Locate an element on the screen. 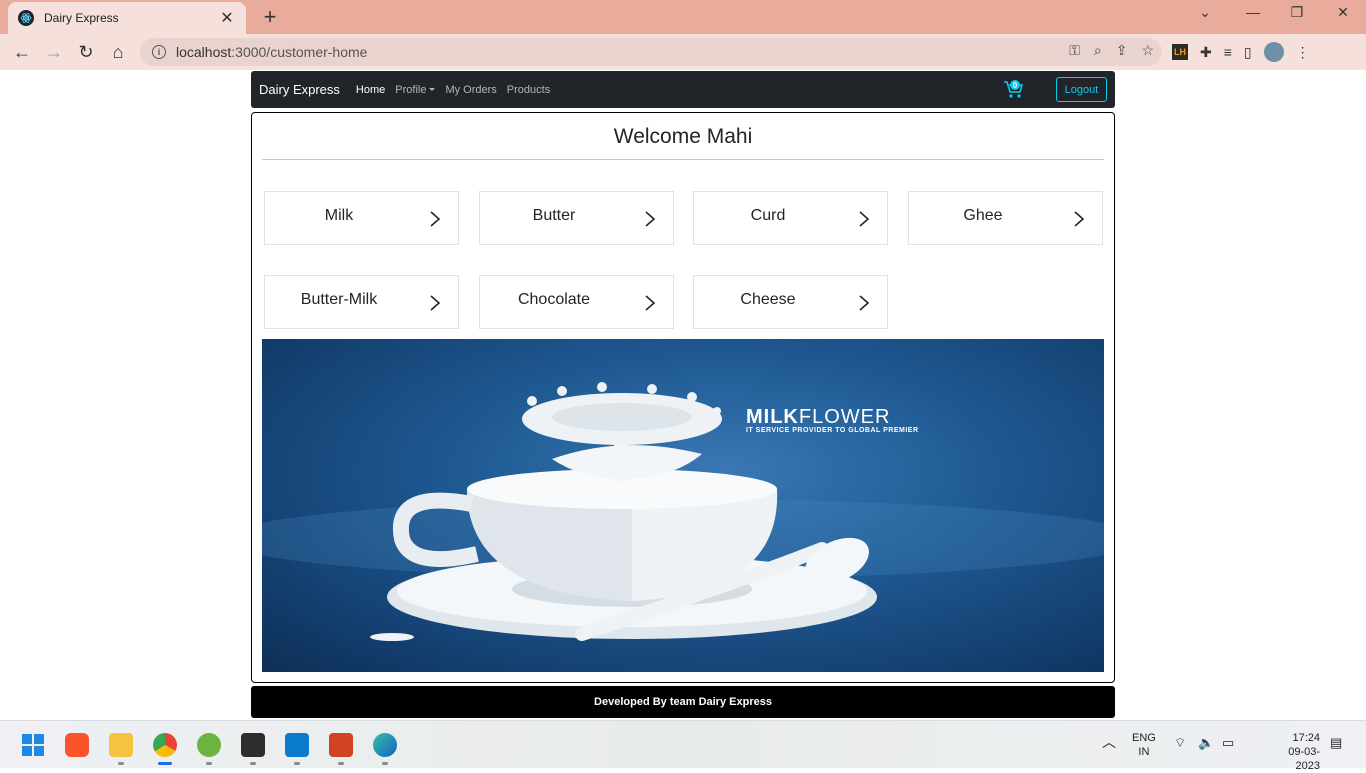 The image size is (1366, 773). window-close-icon: ✕ is located at coordinates (1343, 12).